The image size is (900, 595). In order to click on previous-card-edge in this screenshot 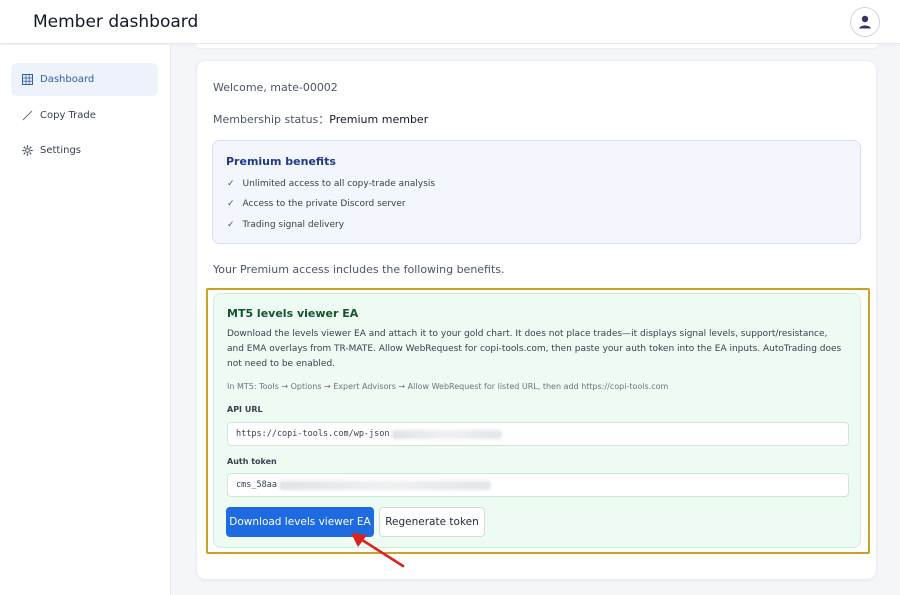, I will do `click(536, 46)`.